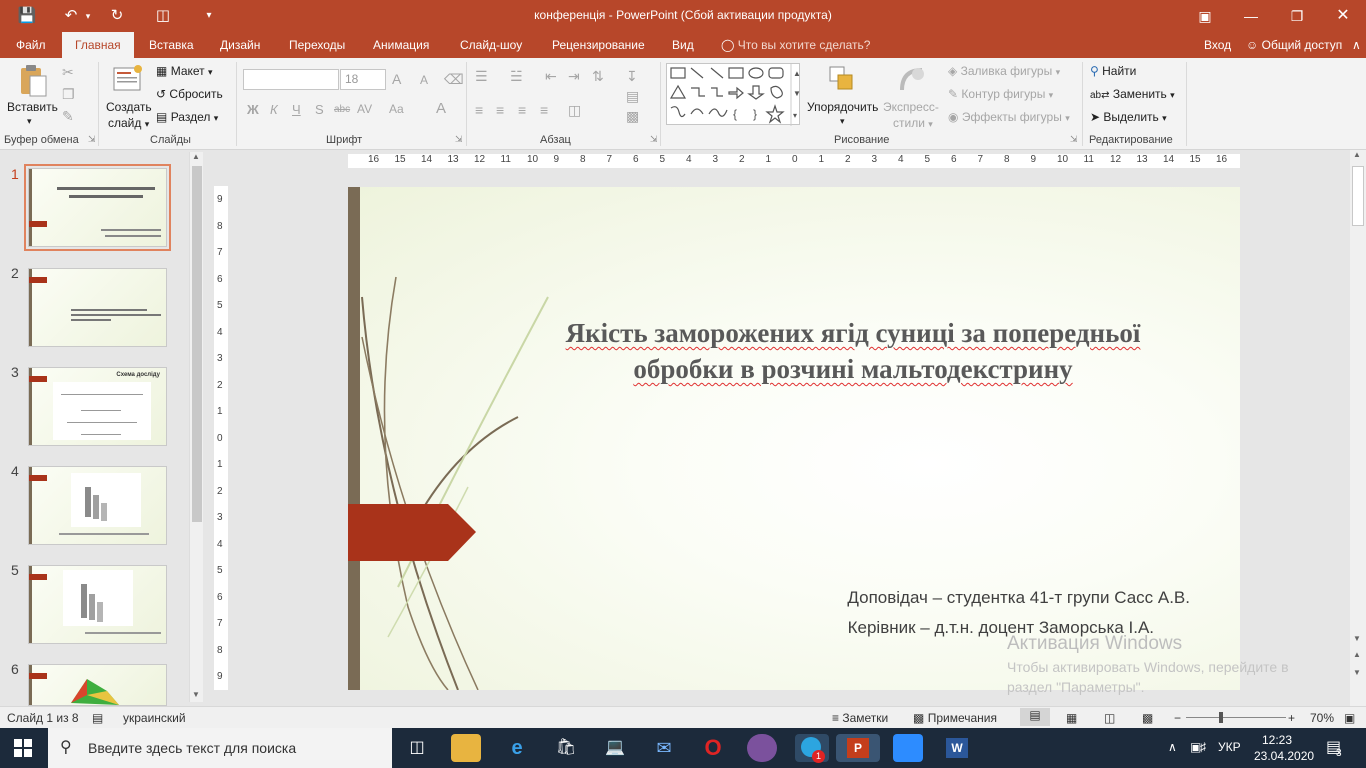  Describe the element at coordinates (396, 79) in the screenshot. I see `grow-font-icon: A` at that location.